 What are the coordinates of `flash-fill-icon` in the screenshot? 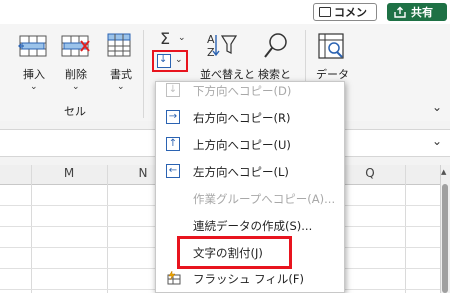 It's located at (174, 277).